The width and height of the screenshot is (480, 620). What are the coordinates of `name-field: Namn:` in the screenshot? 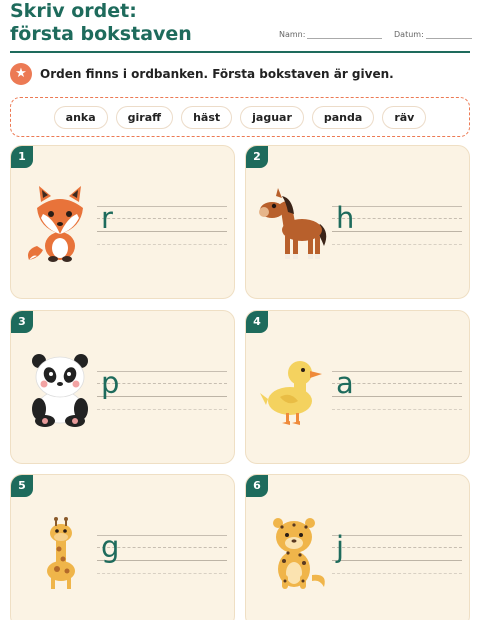 It's located at (331, 34).